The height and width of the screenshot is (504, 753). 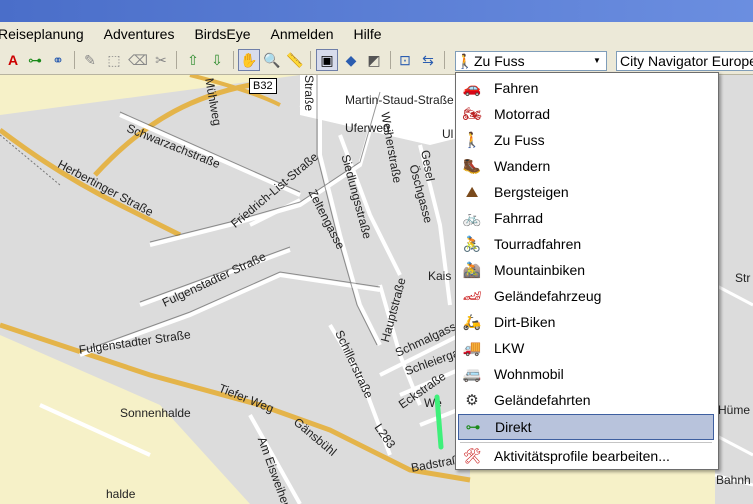 I want to click on menu-item-gelaendefahrten: ⚙ Geländefahrten, so click(x=586, y=400).